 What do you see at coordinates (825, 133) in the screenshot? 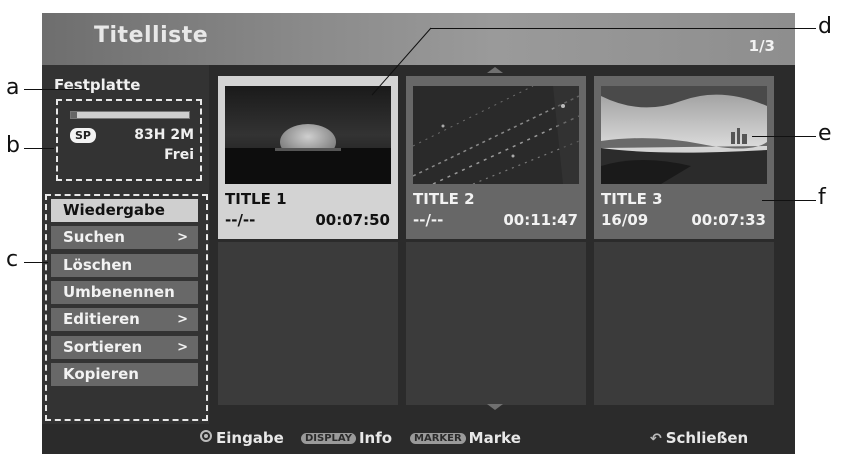
I see `callout-e: e` at bounding box center [825, 133].